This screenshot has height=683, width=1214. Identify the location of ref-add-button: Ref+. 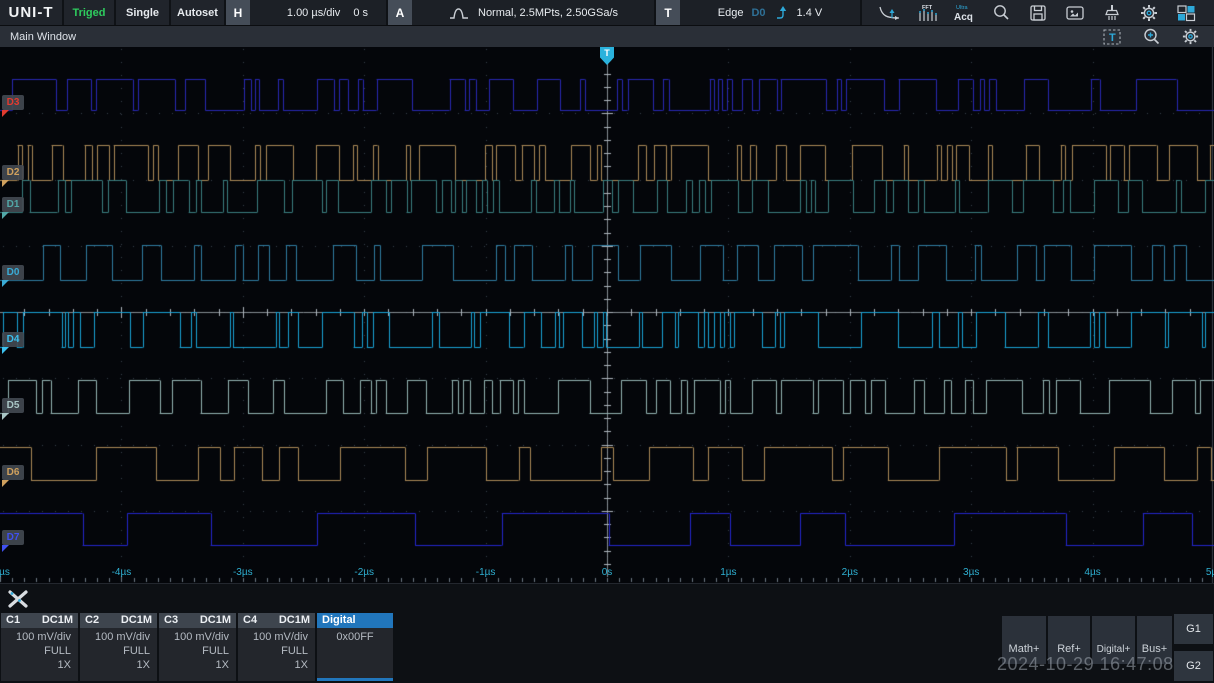
(1069, 640).